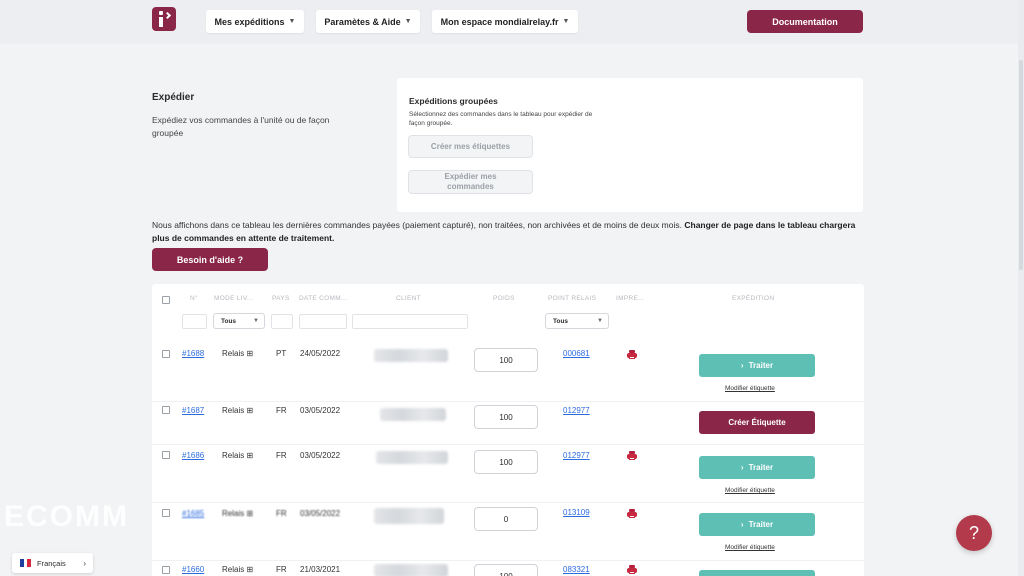 The width and height of the screenshot is (1024, 576). I want to click on relay-point-link: 013109, so click(576, 512).